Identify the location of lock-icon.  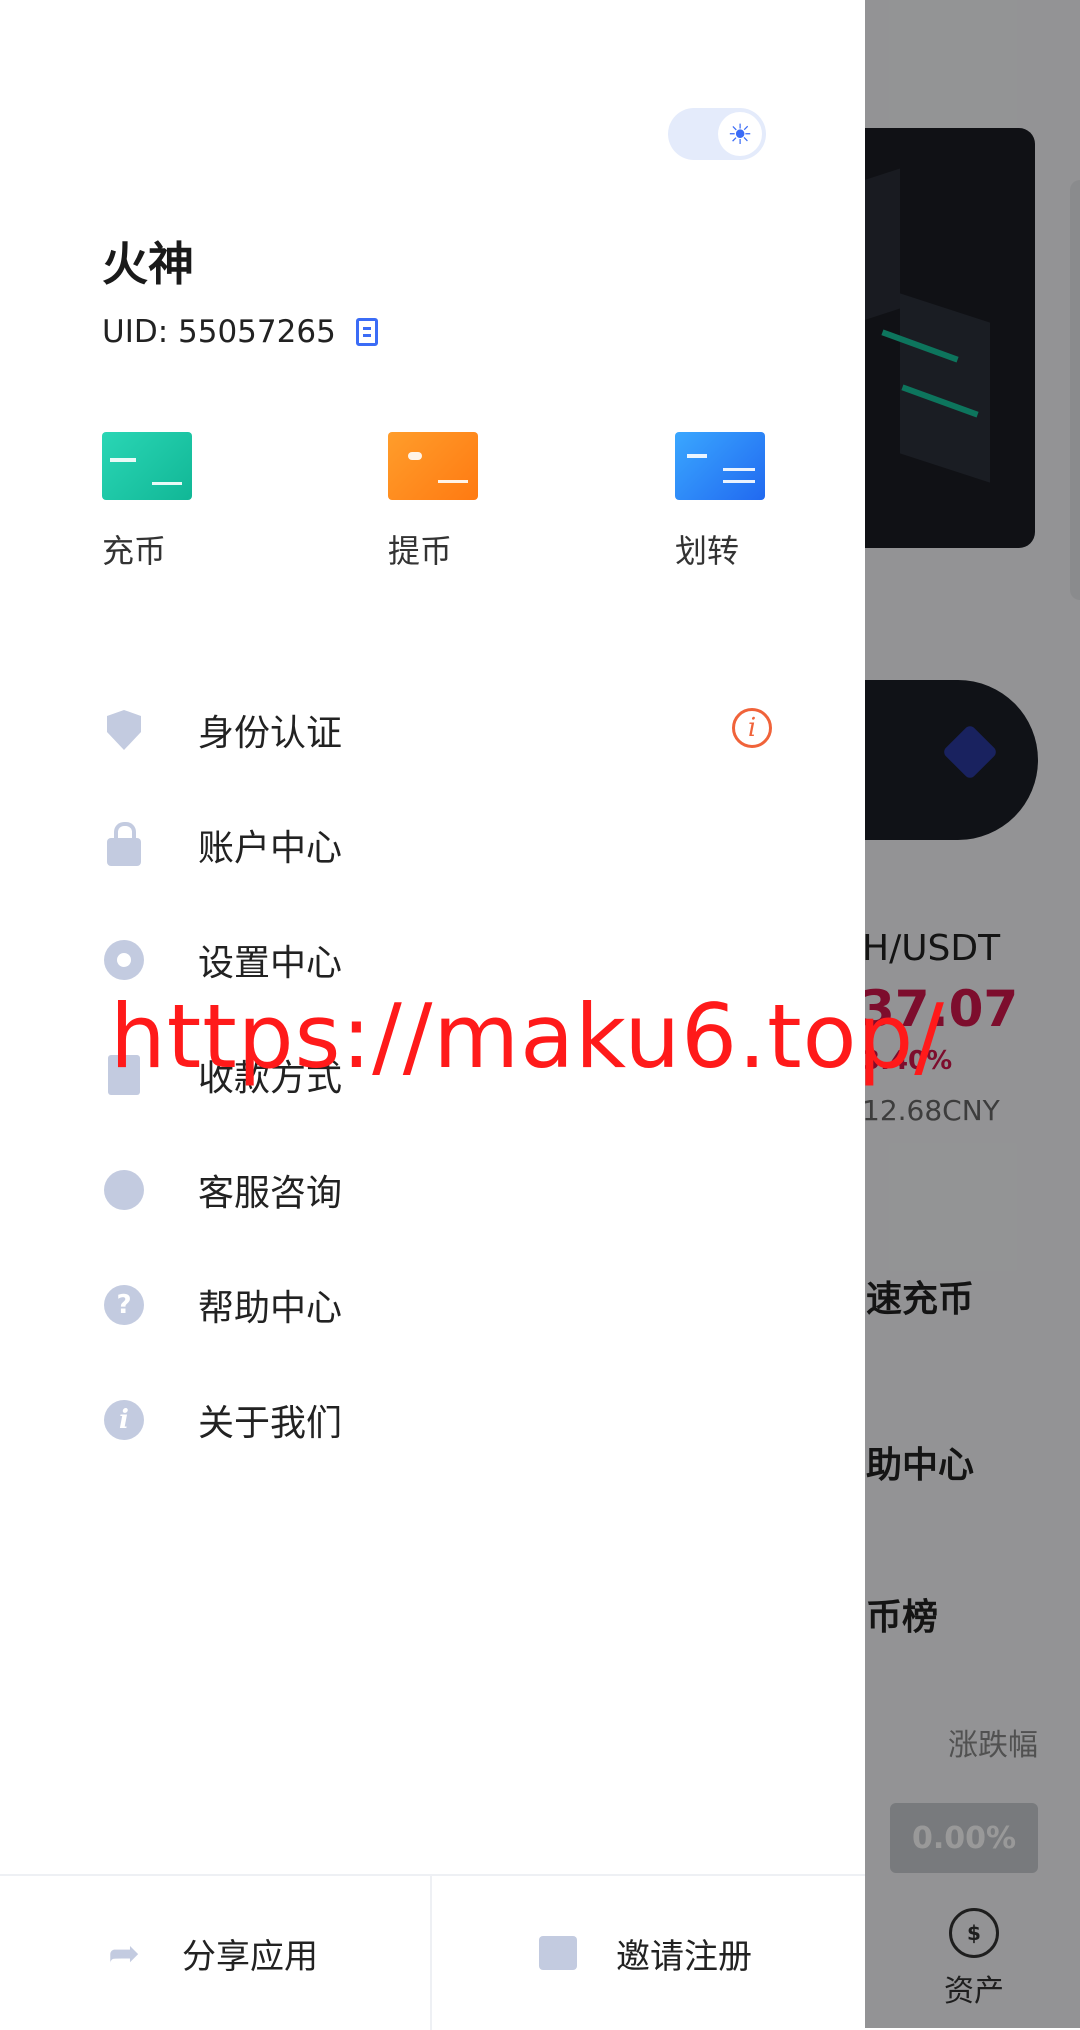
(124, 844).